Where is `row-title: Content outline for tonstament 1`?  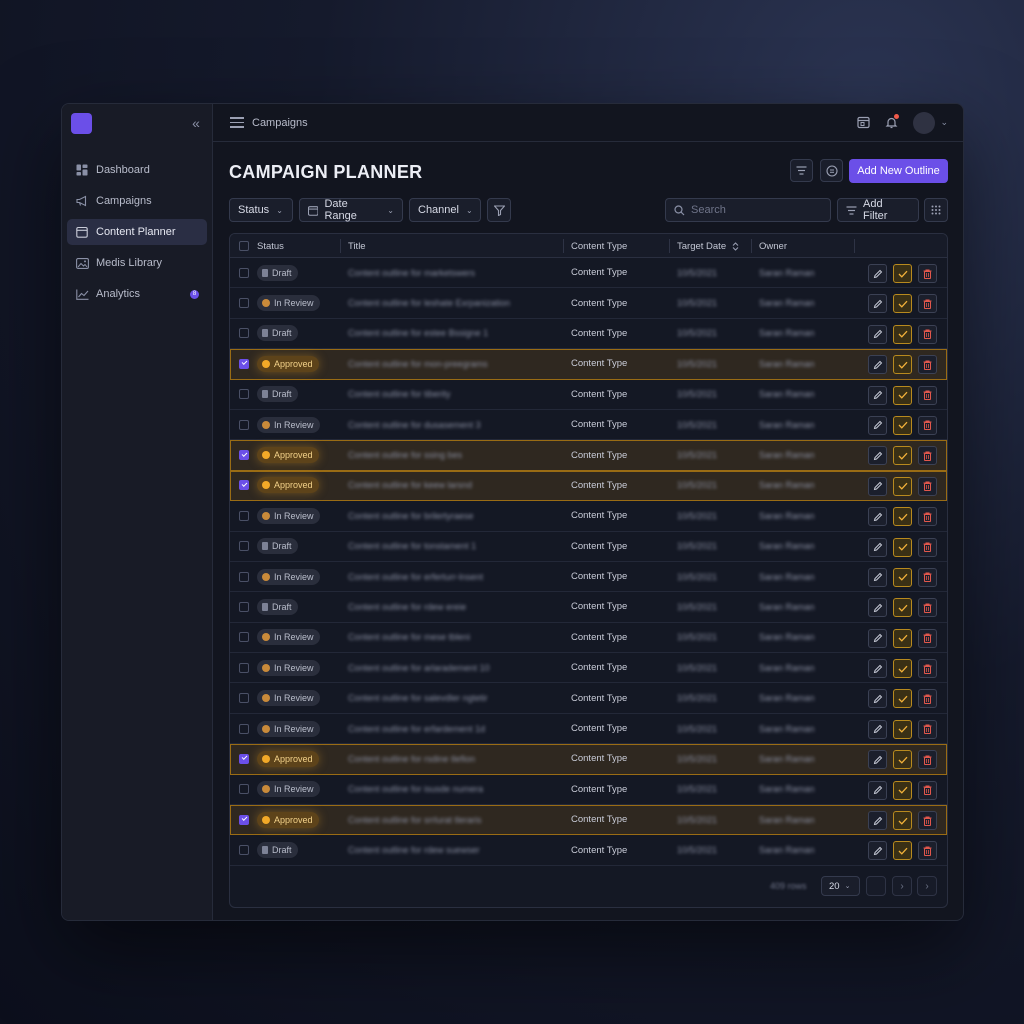 row-title: Content outline for tonstament 1 is located at coordinates (412, 546).